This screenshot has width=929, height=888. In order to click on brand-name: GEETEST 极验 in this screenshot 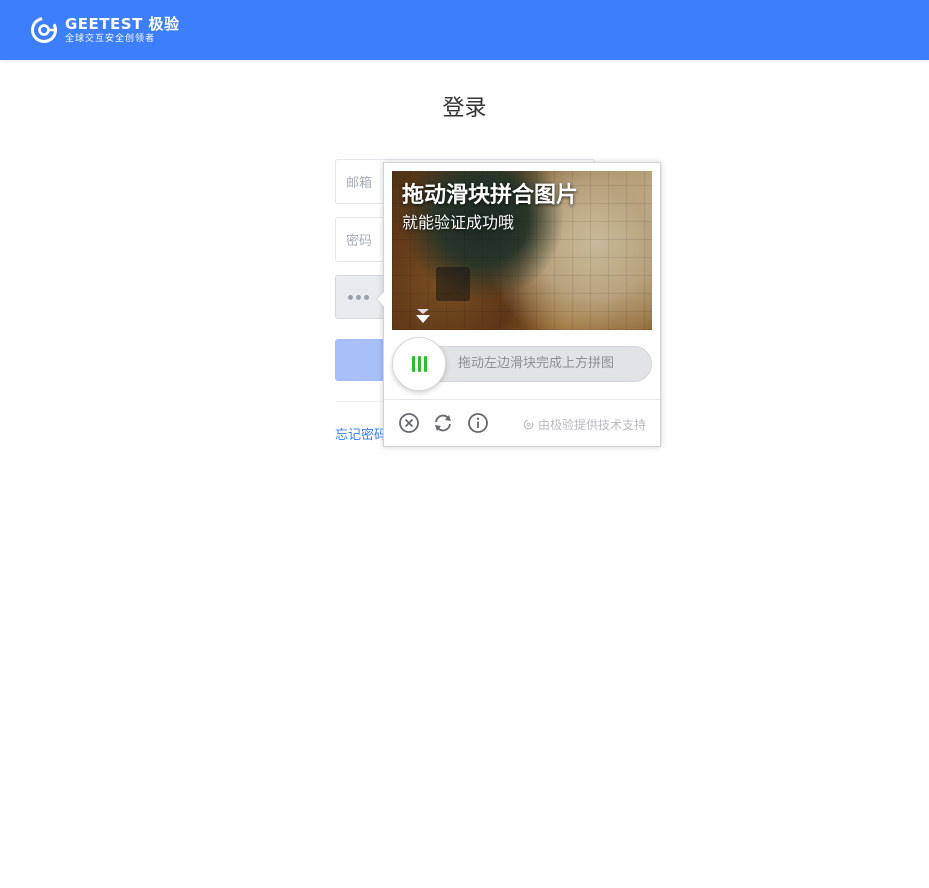, I will do `click(122, 23)`.